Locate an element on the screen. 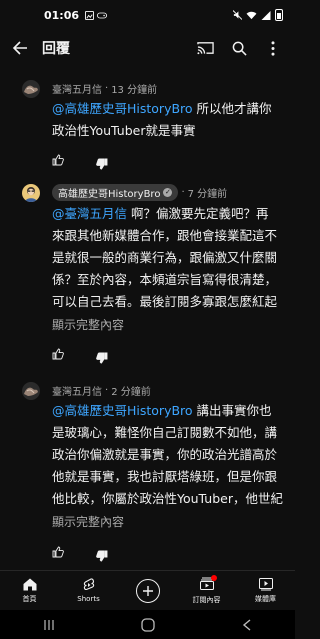 The height and width of the screenshot is (639, 320). nav-label: 首頁 is located at coordinates (29, 598).